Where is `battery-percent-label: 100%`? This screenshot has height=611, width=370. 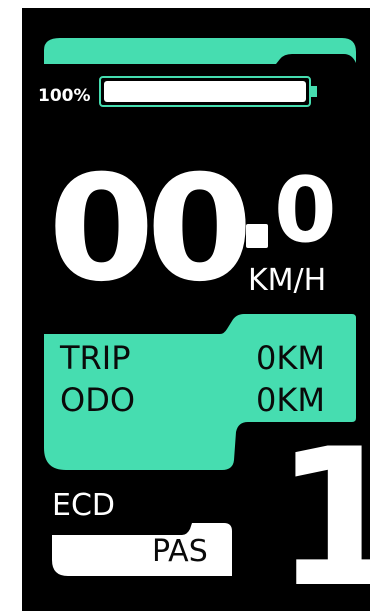
battery-percent-label: 100% is located at coordinates (64, 96).